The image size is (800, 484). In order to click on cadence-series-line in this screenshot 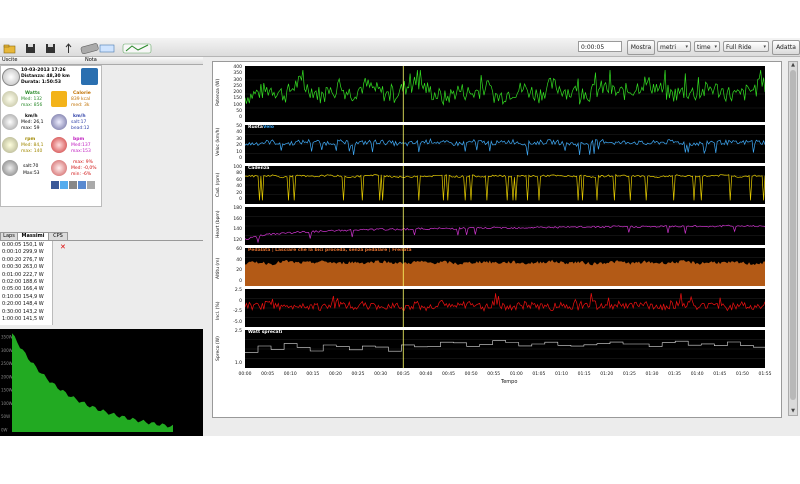, I will do `click(505, 187)`.